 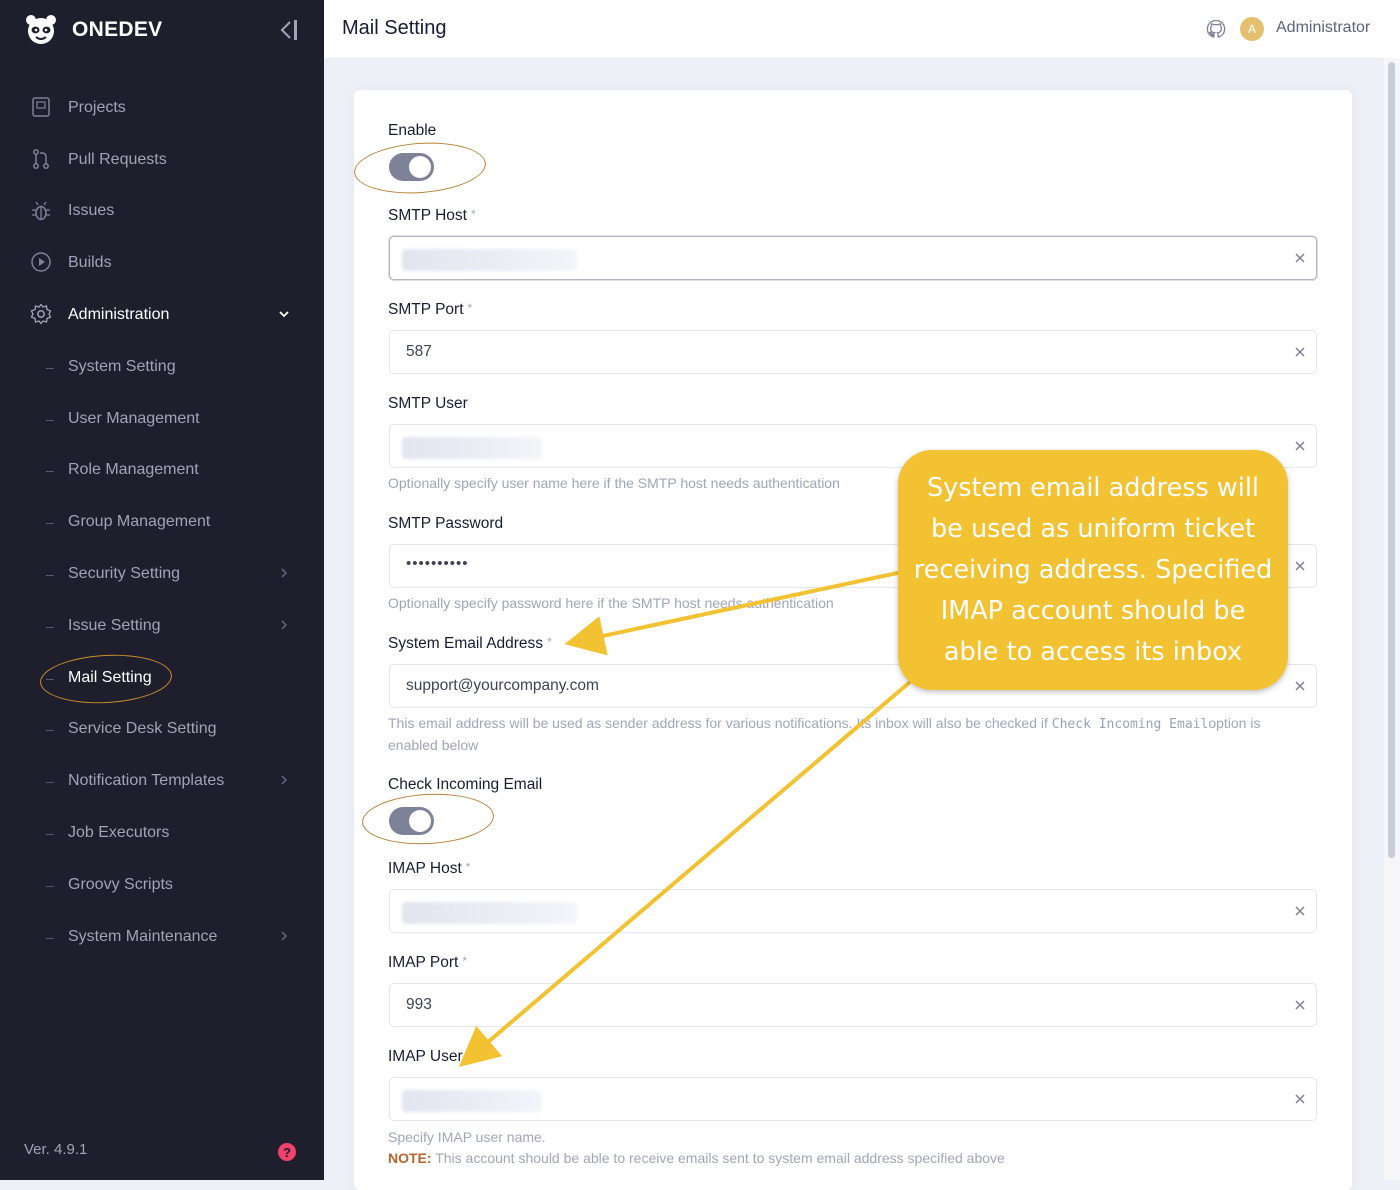 What do you see at coordinates (91, 211) in the screenshot?
I see `sidebar-item-label: Issues` at bounding box center [91, 211].